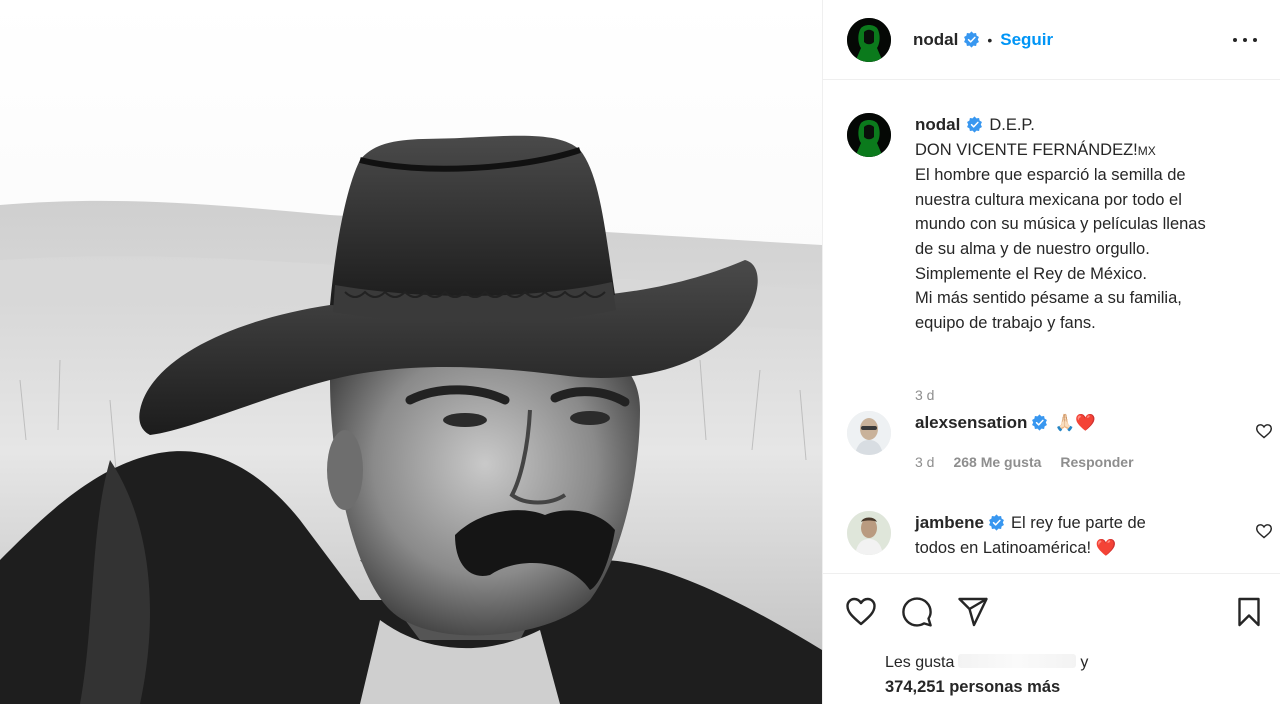 The image size is (1280, 704). I want to click on reply-button: Responder, so click(1096, 462).